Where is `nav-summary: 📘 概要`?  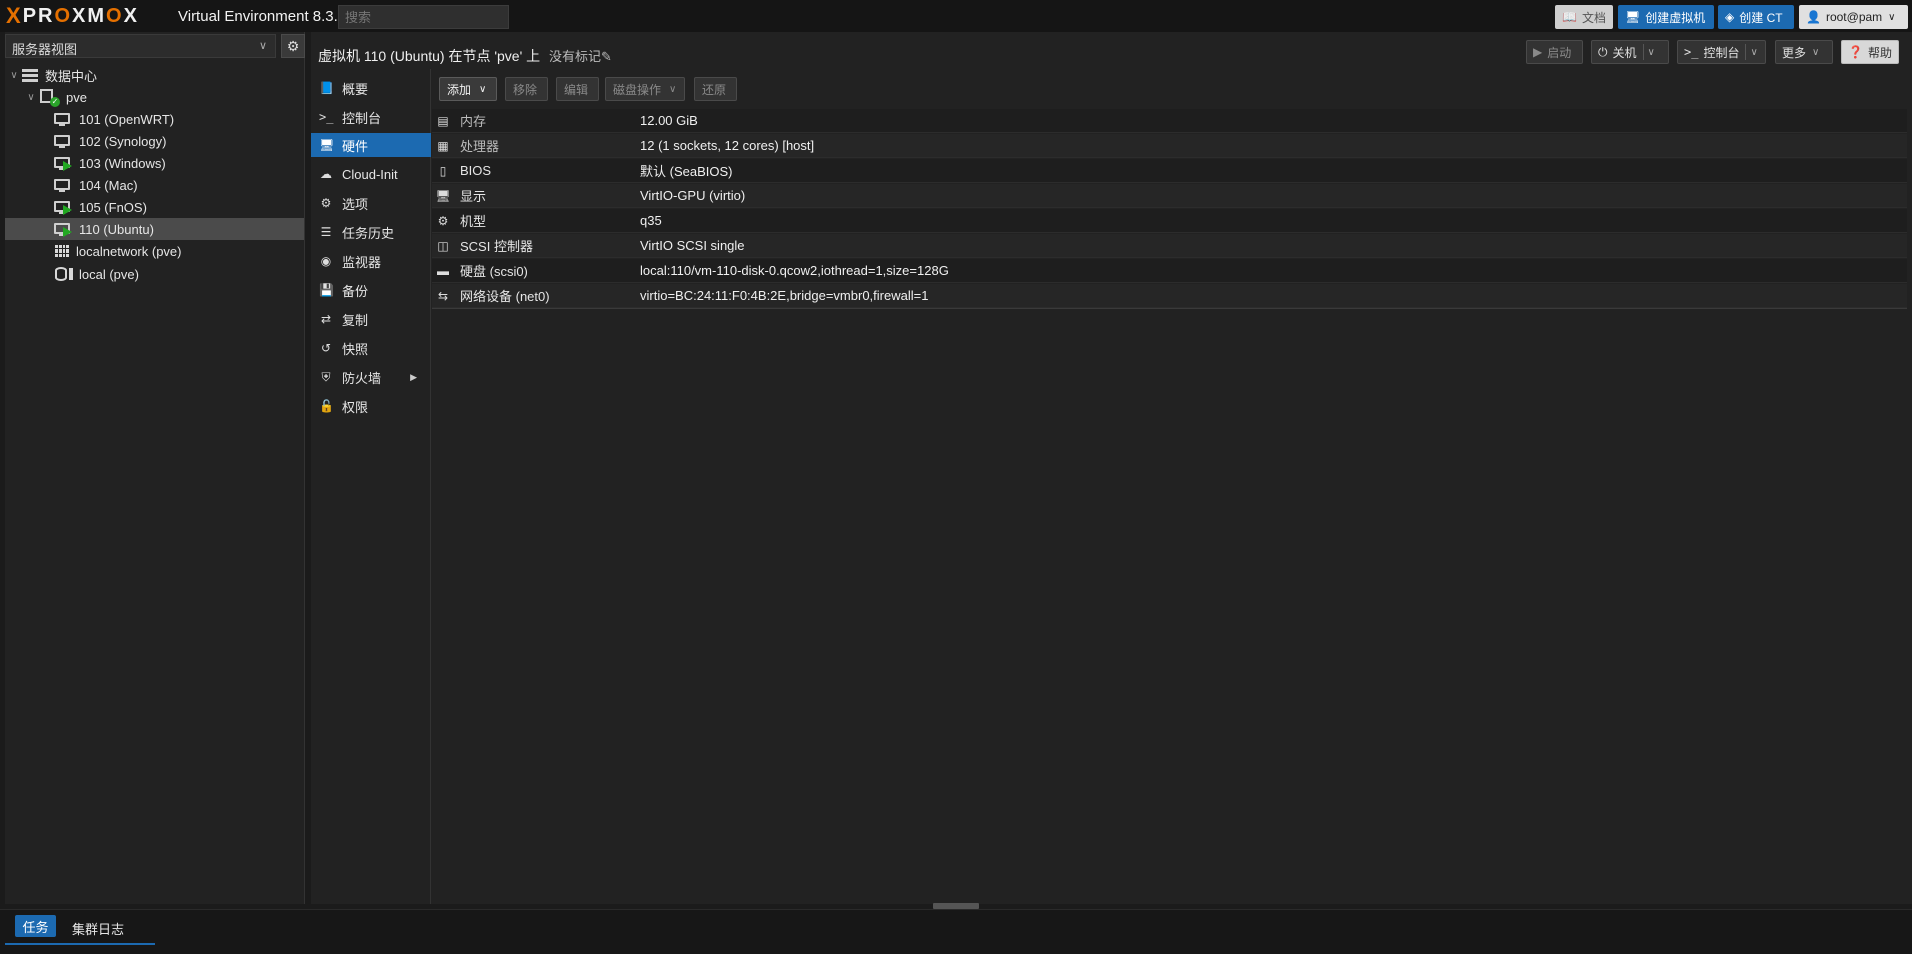 nav-summary: 📘 概要 is located at coordinates (371, 88).